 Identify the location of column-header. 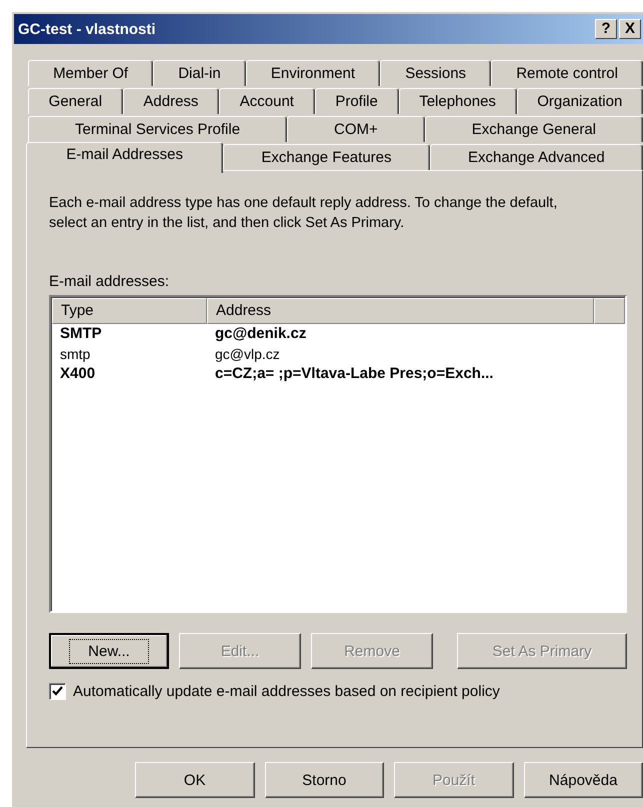
(609, 311).